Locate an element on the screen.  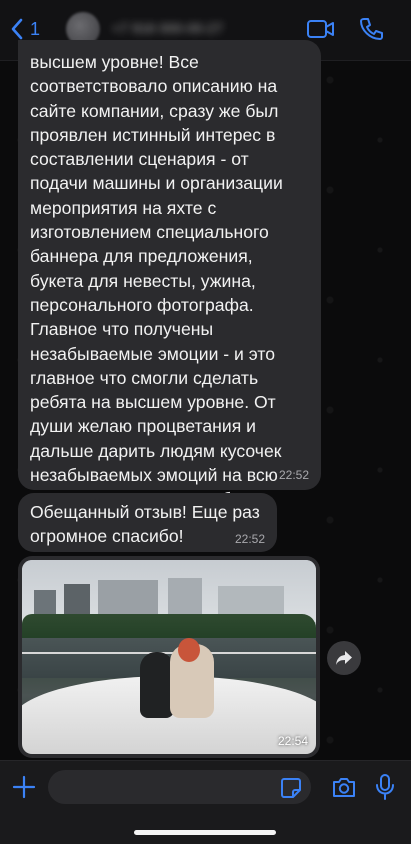
unread-count: 1 is located at coordinates (35, 28).